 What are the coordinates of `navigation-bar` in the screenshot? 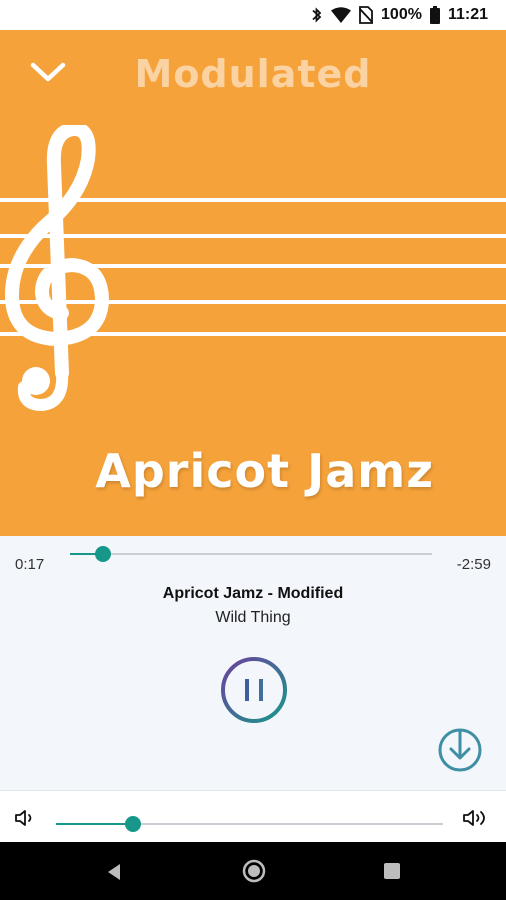 It's located at (253, 871).